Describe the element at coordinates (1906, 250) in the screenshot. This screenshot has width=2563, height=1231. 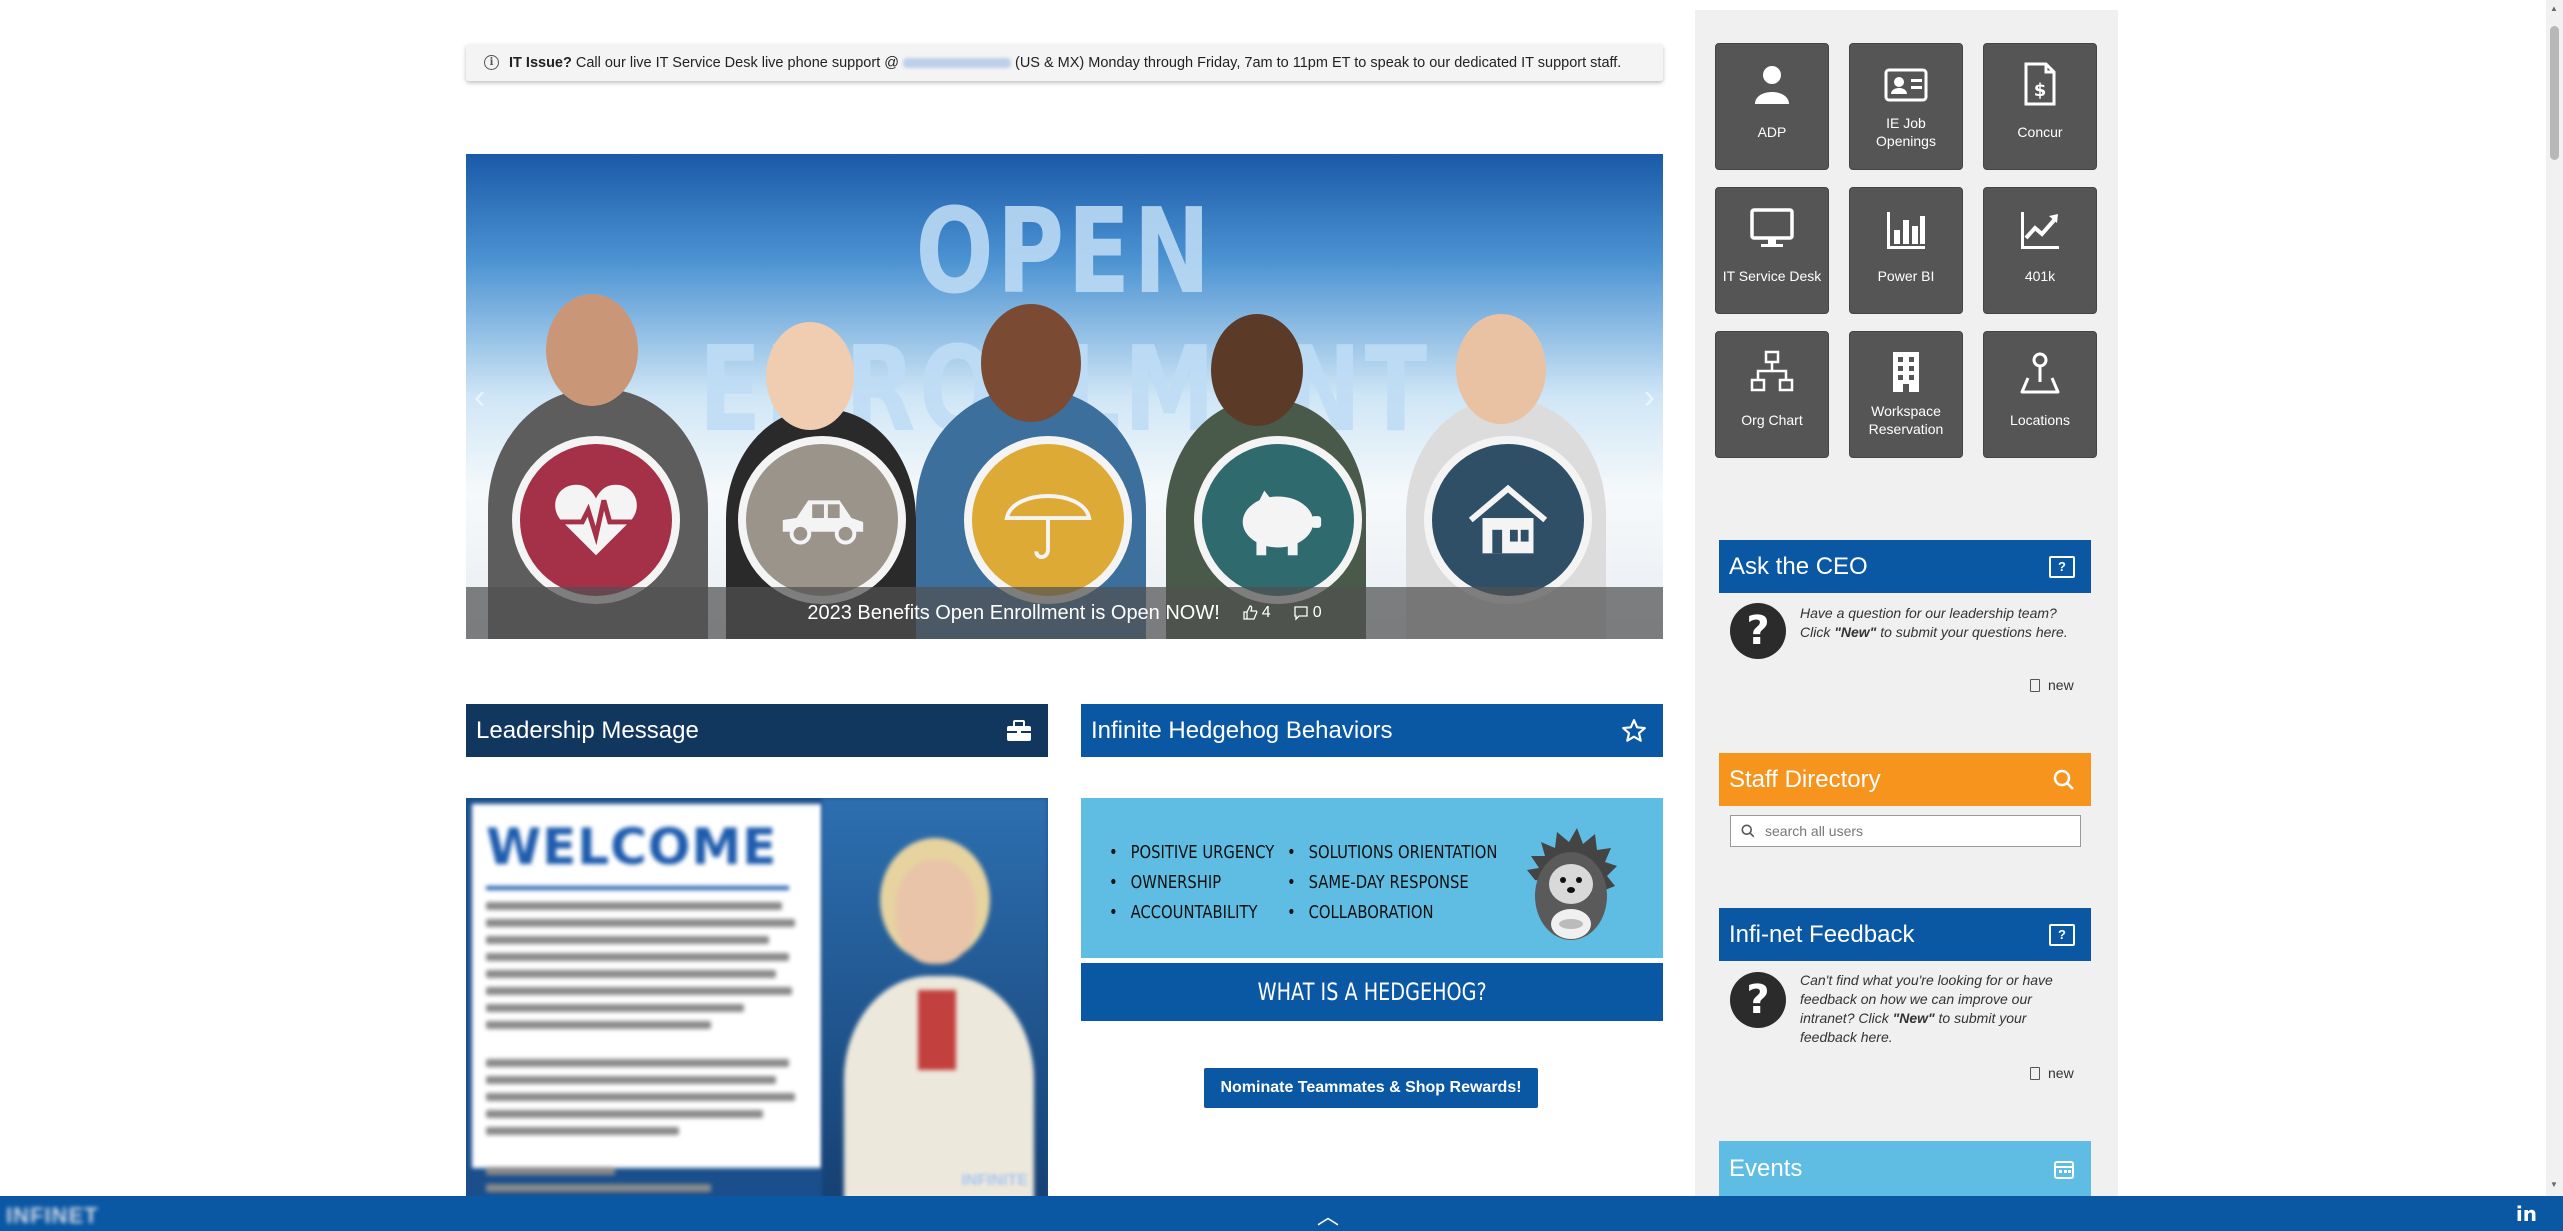
I see `tile-power-bi: Power BI` at that location.